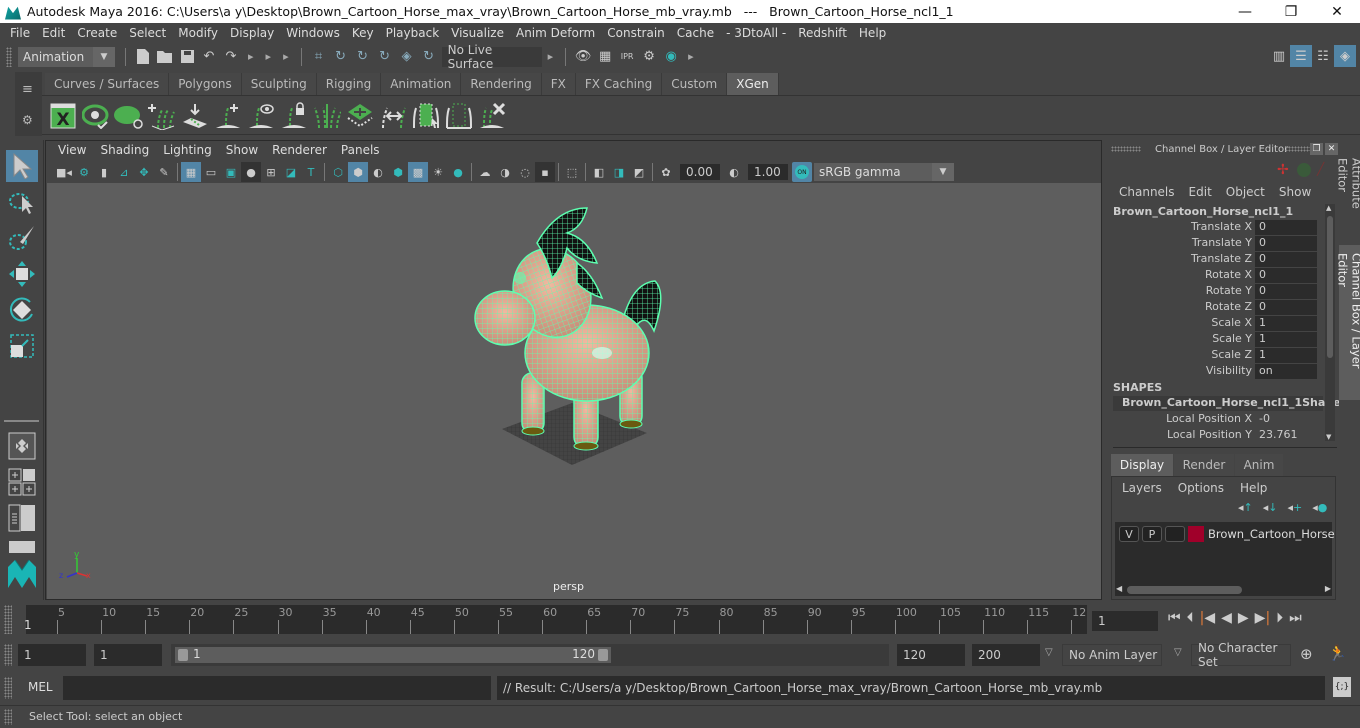 Image resolution: width=1360 pixels, height=728 pixels. Describe the element at coordinates (22, 202) in the screenshot. I see `lasso-tool-icon` at that location.